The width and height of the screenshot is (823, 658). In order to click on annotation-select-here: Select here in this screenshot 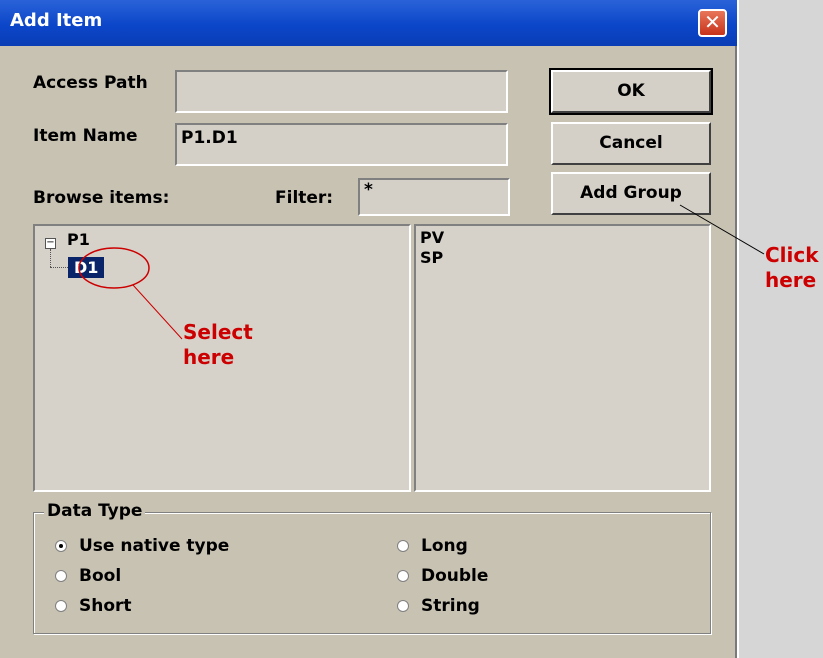, I will do `click(218, 345)`.